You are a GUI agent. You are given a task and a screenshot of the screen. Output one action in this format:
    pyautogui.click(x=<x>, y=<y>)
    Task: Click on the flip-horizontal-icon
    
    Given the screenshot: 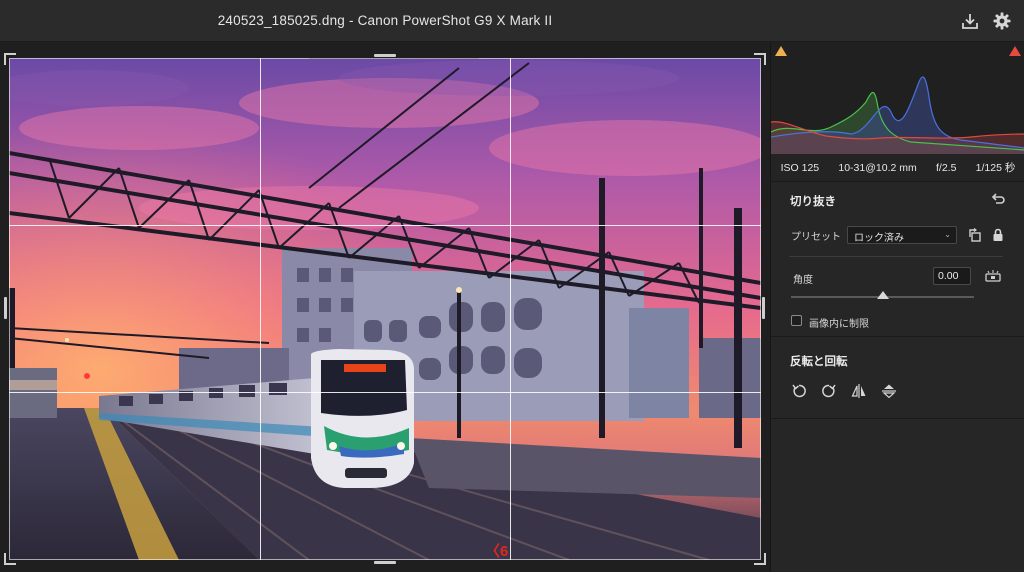 What is the action you would take?
    pyautogui.click(x=858, y=391)
    